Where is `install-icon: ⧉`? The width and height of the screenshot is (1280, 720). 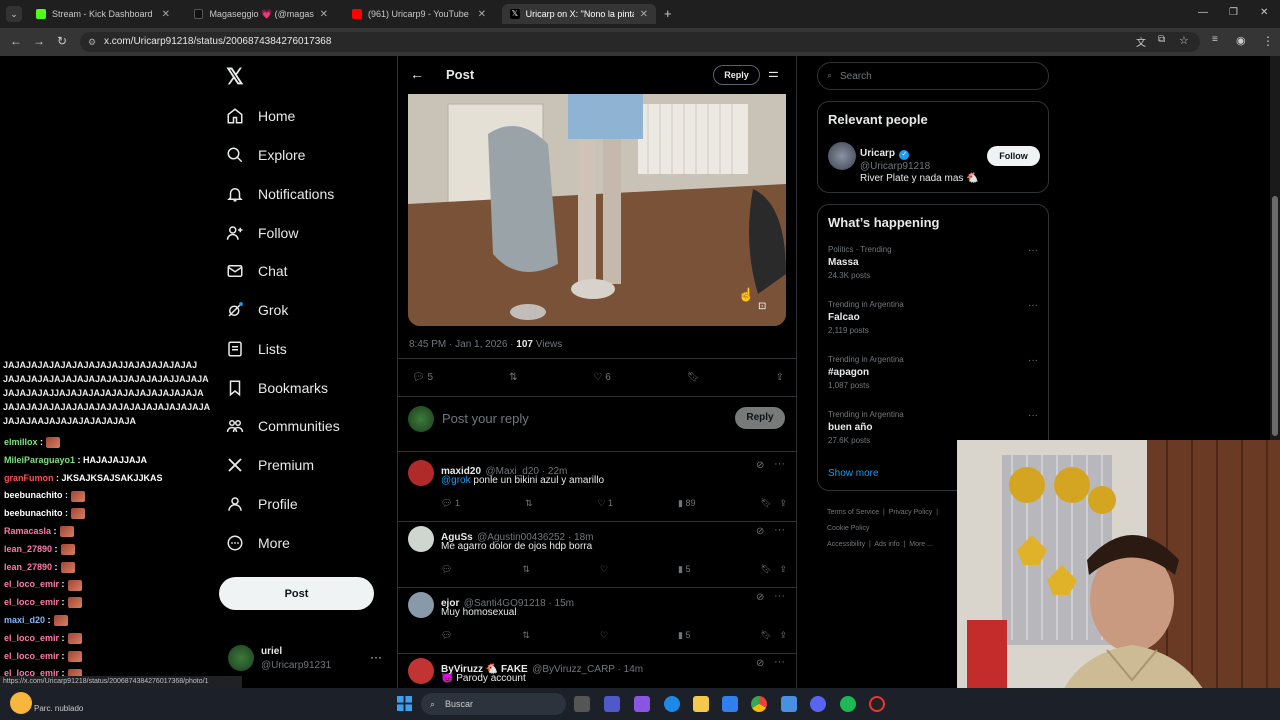 install-icon: ⧉ is located at coordinates (1161, 39).